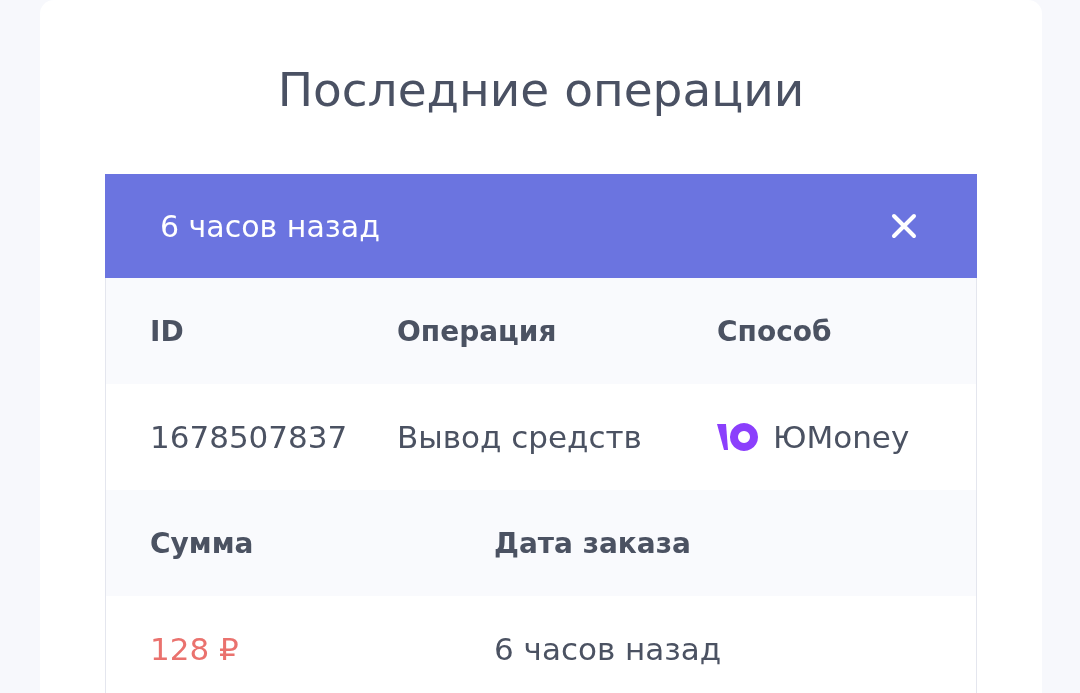 This screenshot has width=1080, height=693. I want to click on table-cell-text: 1678507837, so click(249, 437).